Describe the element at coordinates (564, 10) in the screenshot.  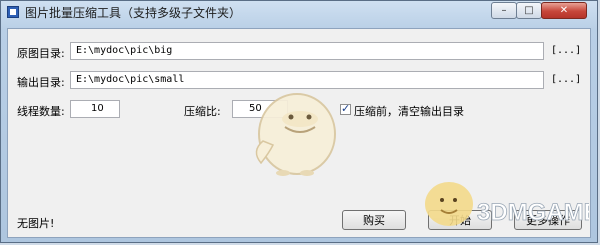
I see `close-button: ✕` at that location.